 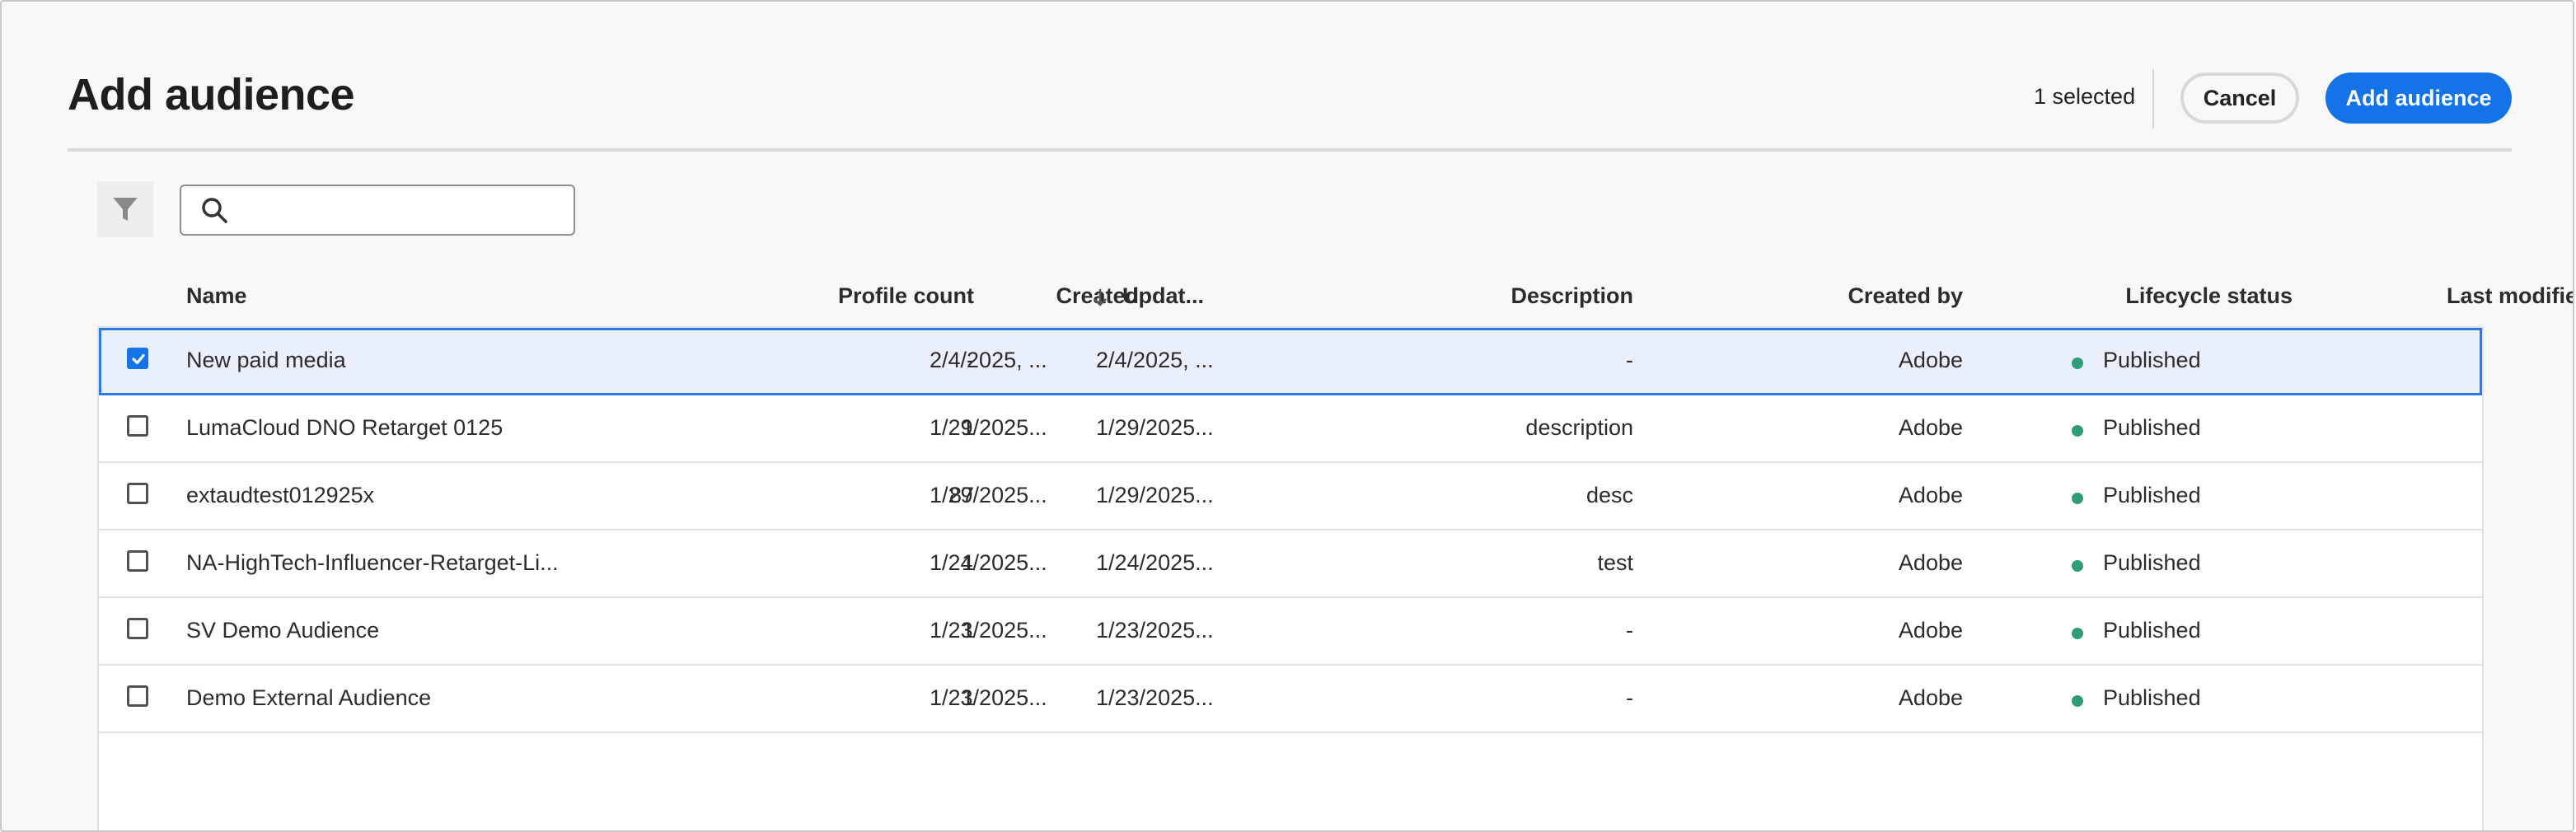 I want to click on search-icon, so click(x=214, y=210).